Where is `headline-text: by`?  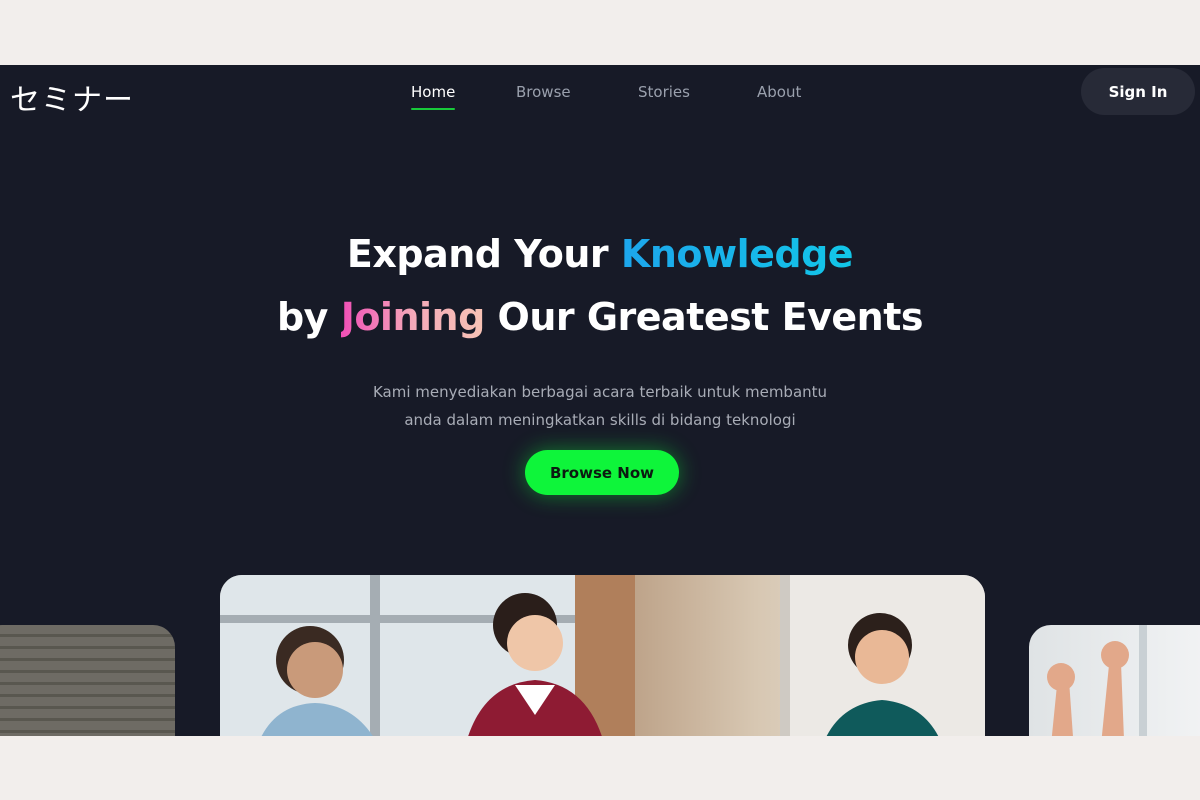 headline-text: by is located at coordinates (308, 317).